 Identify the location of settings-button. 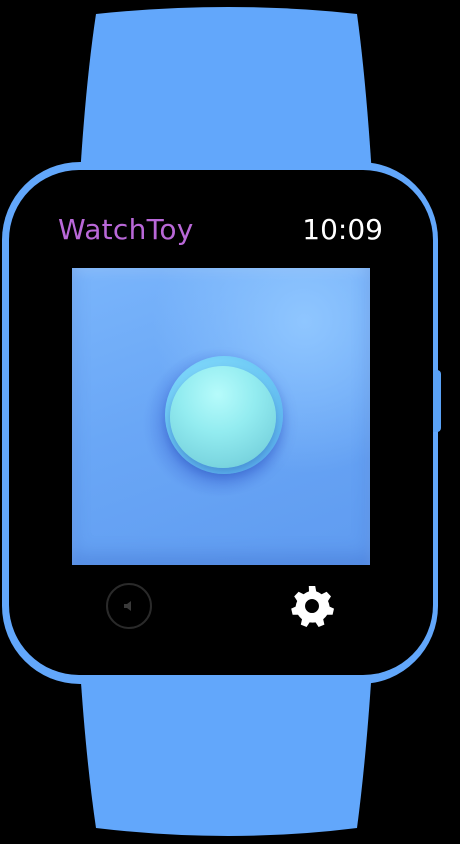
(312, 608).